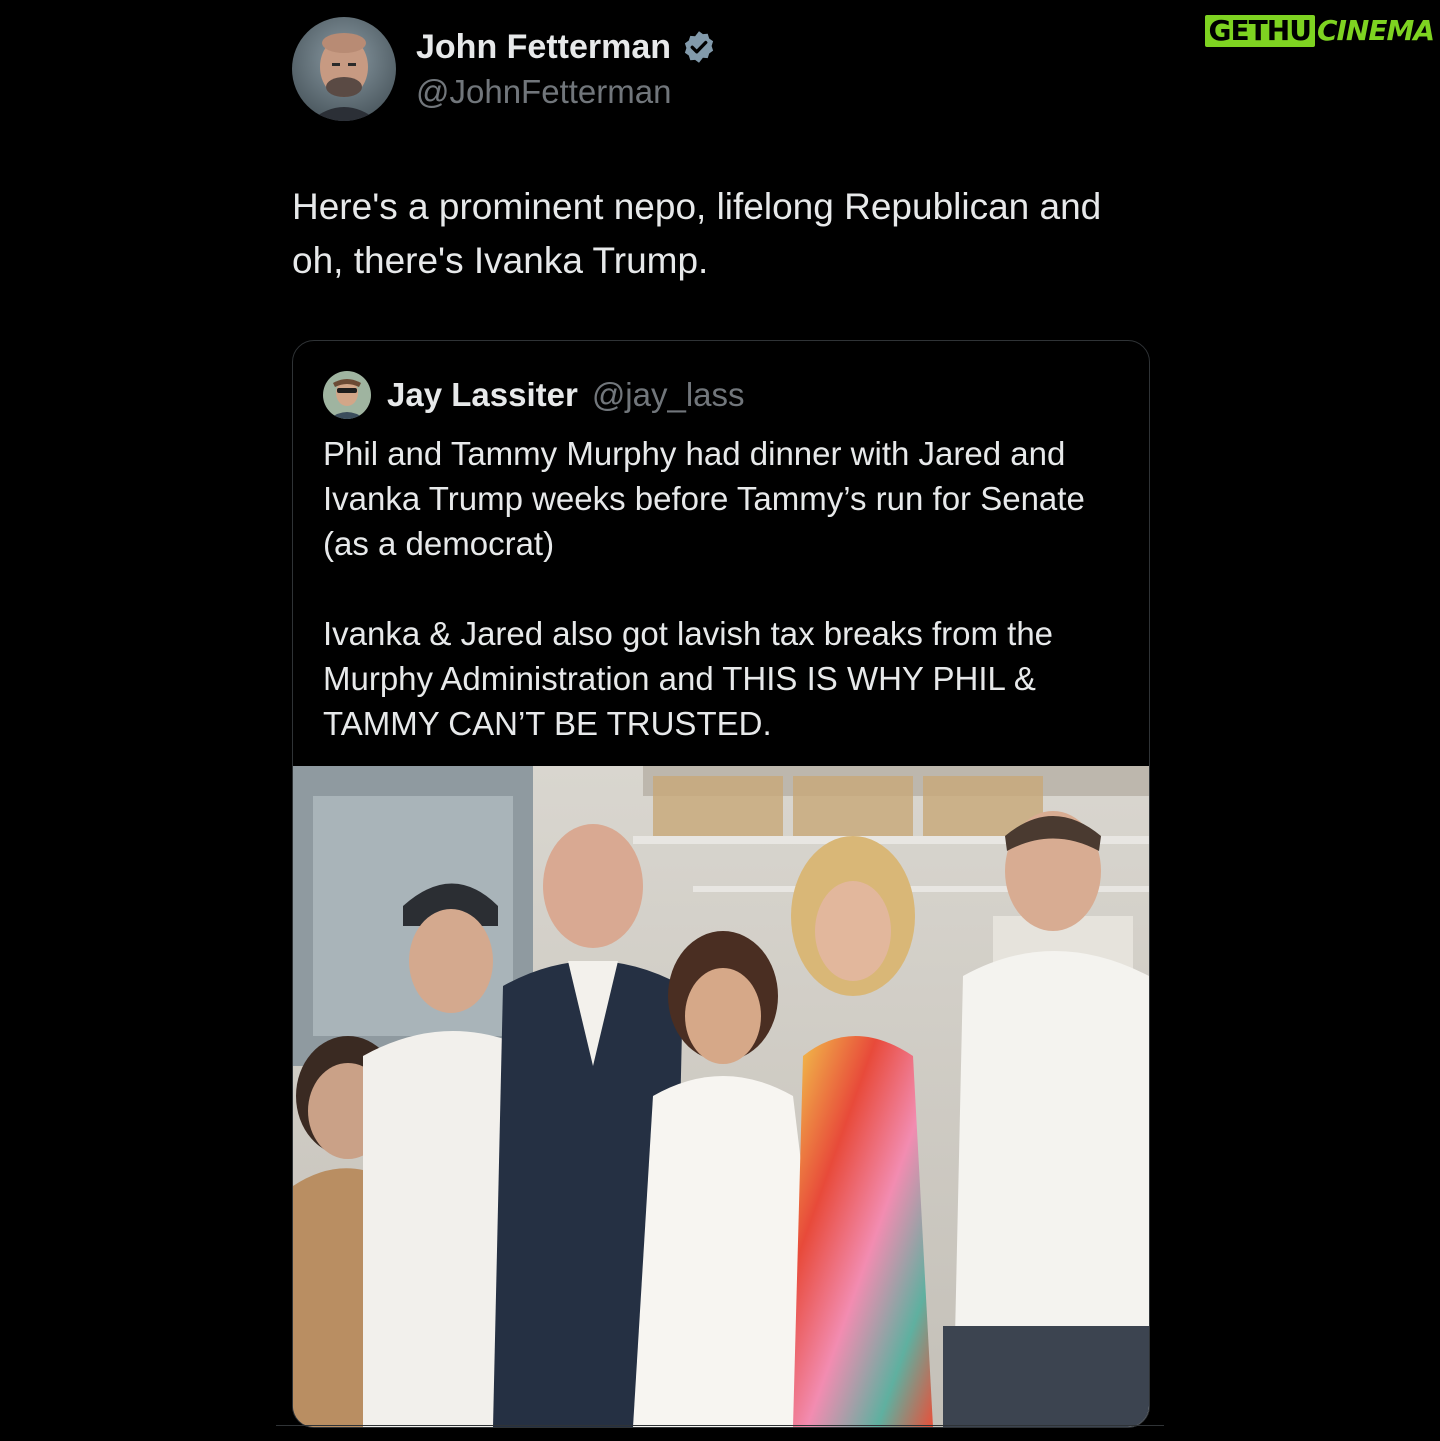  I want to click on quoted-author-name: Jay Lassiter, so click(482, 395).